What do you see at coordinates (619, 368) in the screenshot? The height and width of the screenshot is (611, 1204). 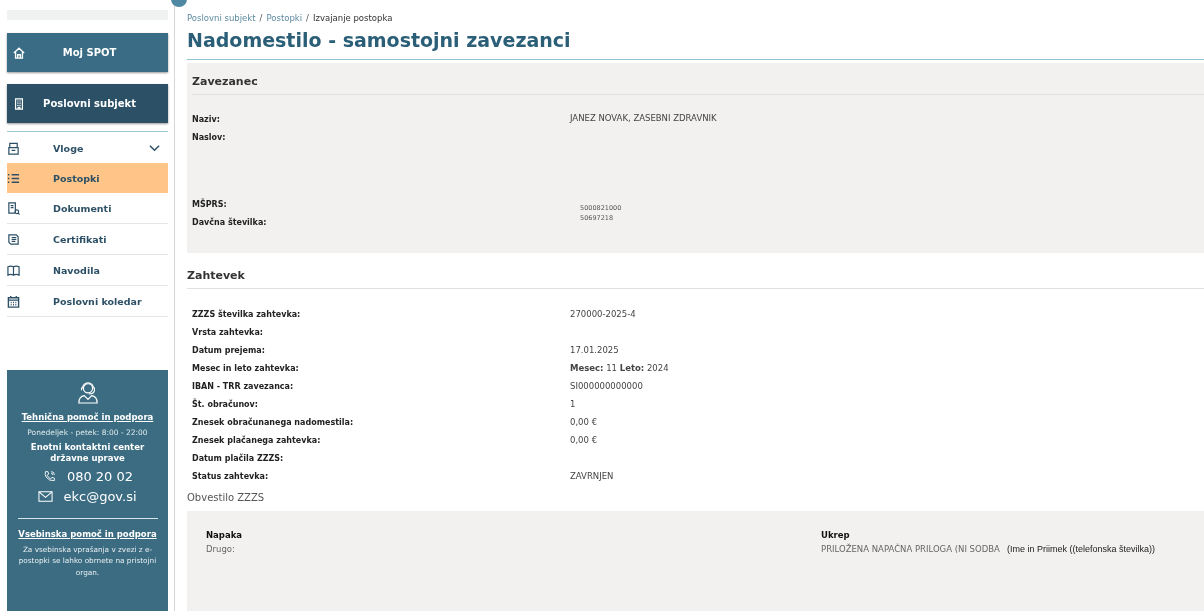 I see `field-value: Mesec: 11 Leto: 2024` at bounding box center [619, 368].